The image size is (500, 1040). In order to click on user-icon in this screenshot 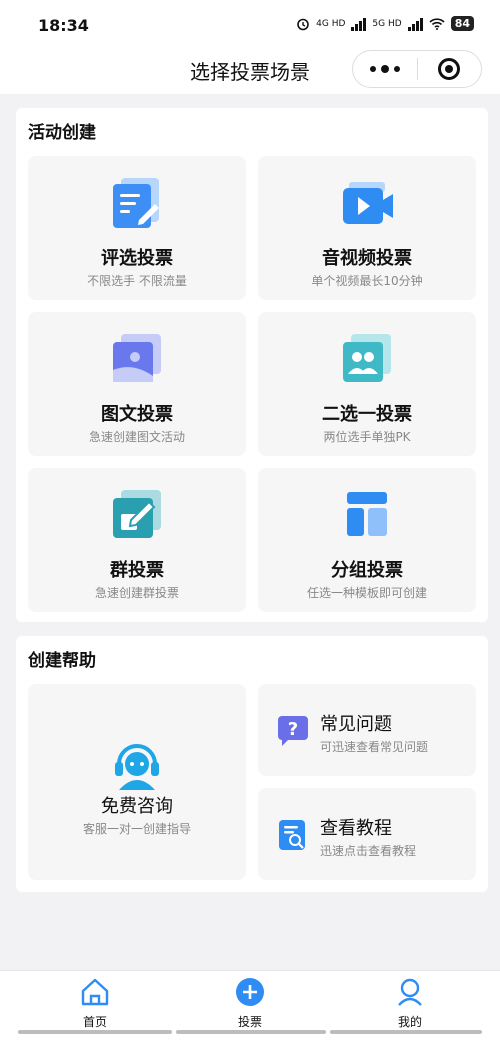, I will do `click(410, 992)`.